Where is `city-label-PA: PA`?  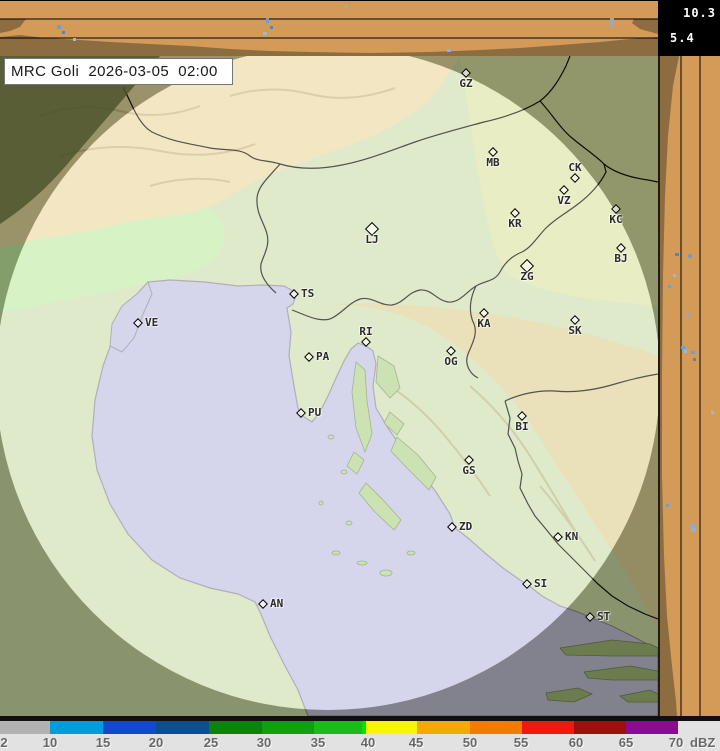 city-label-PA: PA is located at coordinates (323, 356).